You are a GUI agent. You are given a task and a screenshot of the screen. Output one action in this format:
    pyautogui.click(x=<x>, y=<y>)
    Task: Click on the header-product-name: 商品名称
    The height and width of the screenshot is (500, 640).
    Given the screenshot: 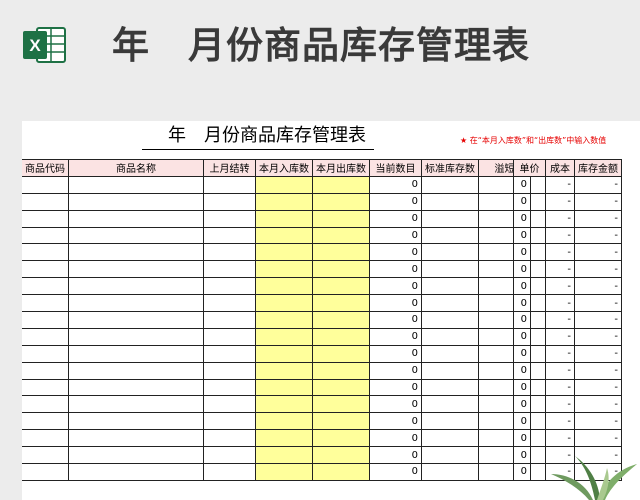 What is the action you would take?
    pyautogui.click(x=136, y=168)
    